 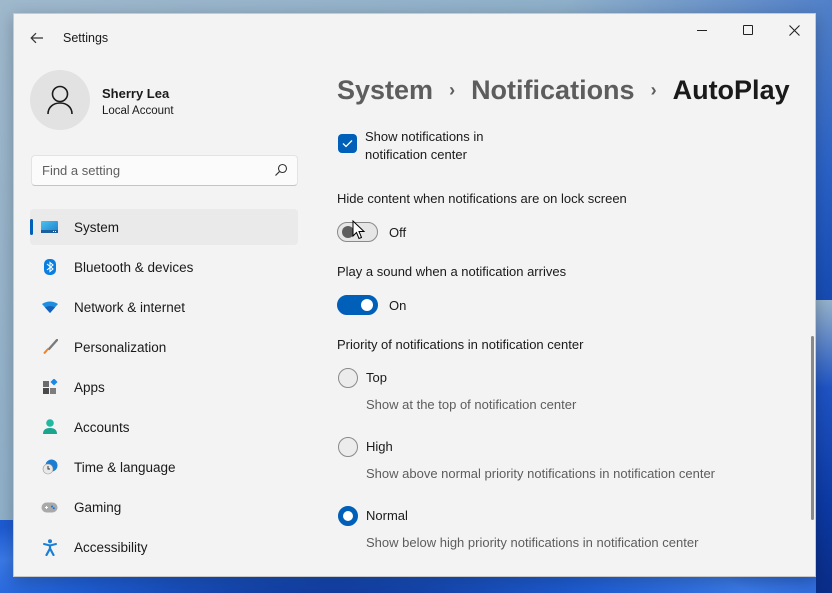 I want to click on mouse-cursor-icon, so click(x=359, y=230).